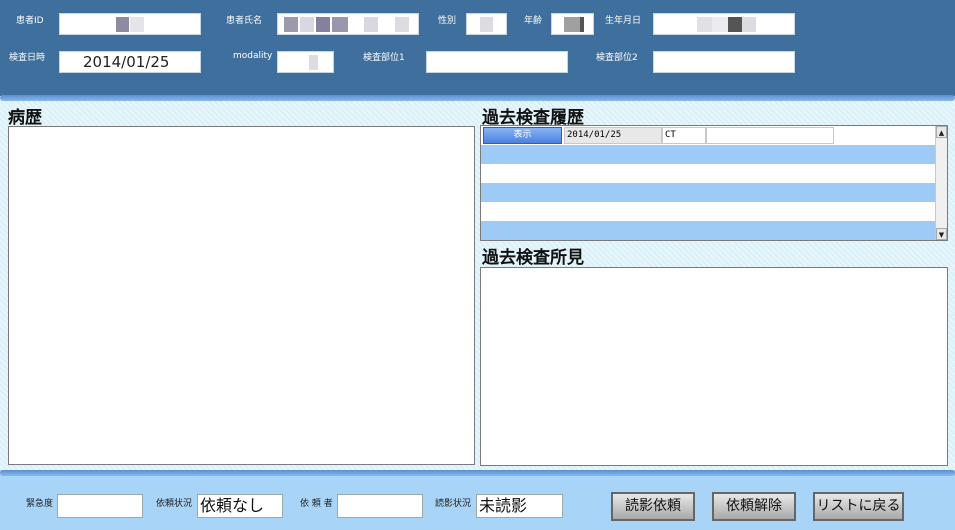  What do you see at coordinates (724, 62) in the screenshot?
I see `exam-part2-field` at bounding box center [724, 62].